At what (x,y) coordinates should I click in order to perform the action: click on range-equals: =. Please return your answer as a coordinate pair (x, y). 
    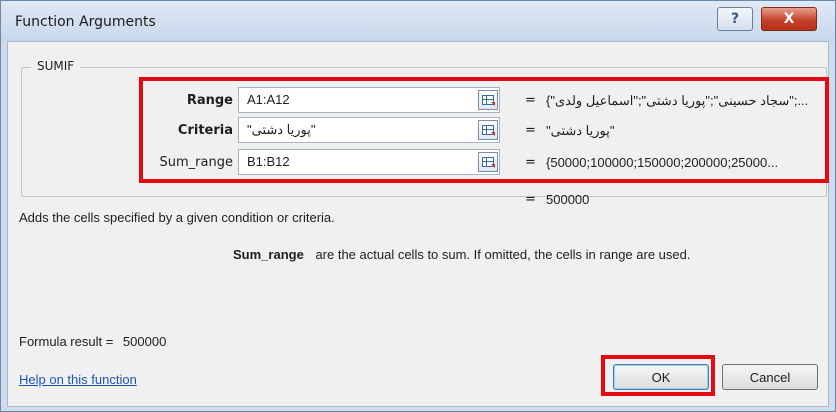
    Looking at the image, I should click on (530, 100).